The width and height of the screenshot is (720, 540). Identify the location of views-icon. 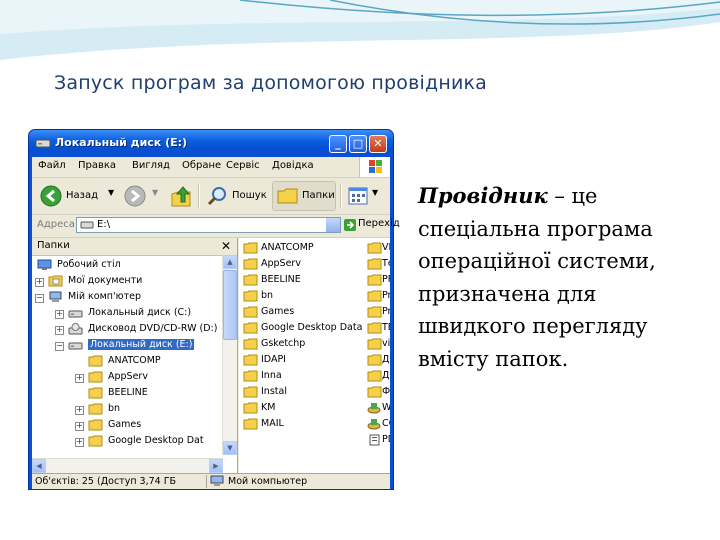
(358, 196).